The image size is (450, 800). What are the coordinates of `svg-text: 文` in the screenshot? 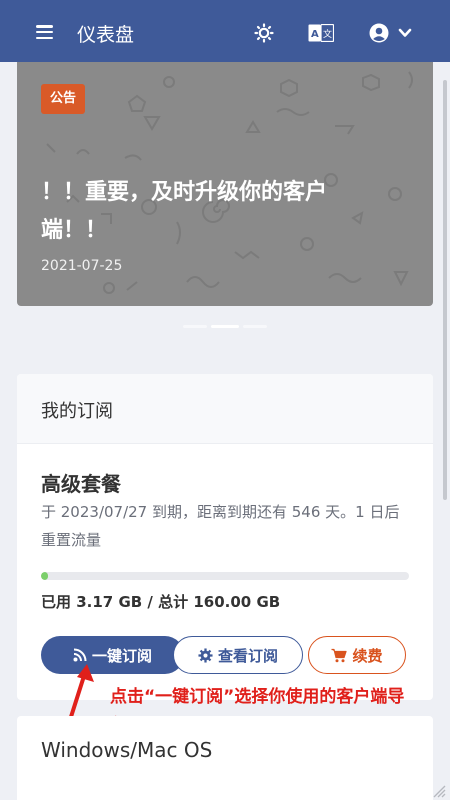 It's located at (327, 34).